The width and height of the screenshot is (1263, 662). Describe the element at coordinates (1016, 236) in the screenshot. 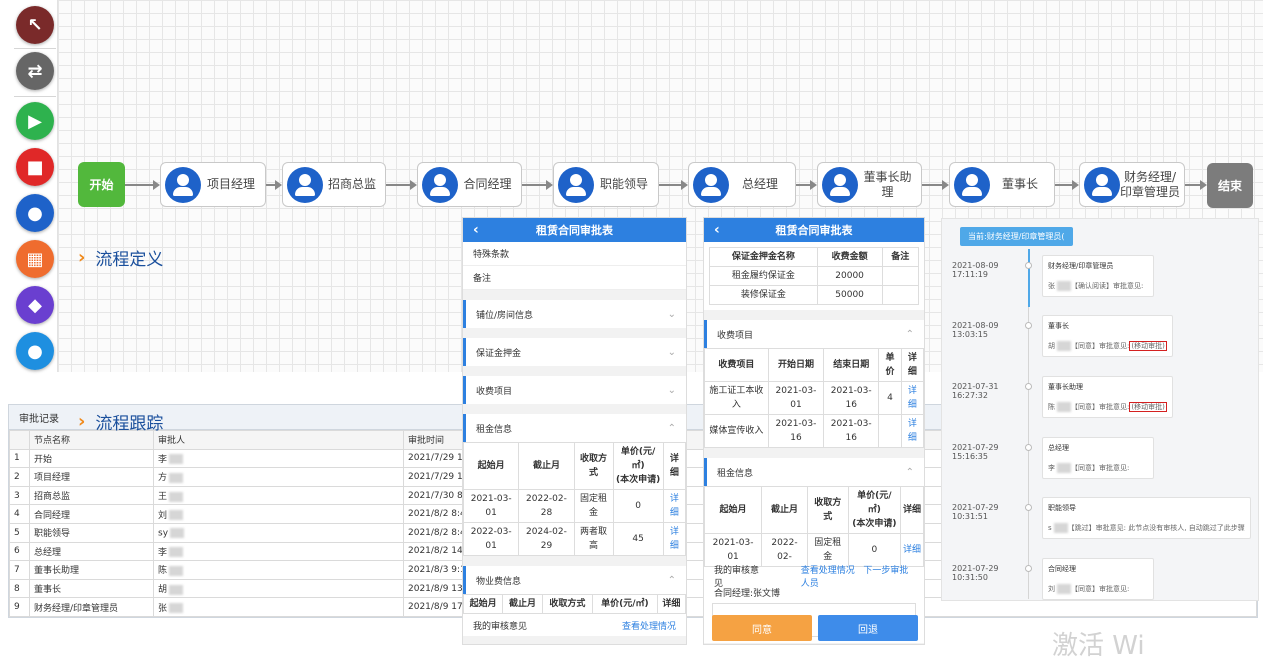

I see `current-node-badge: 当前:财务经理/印章管理员(` at that location.